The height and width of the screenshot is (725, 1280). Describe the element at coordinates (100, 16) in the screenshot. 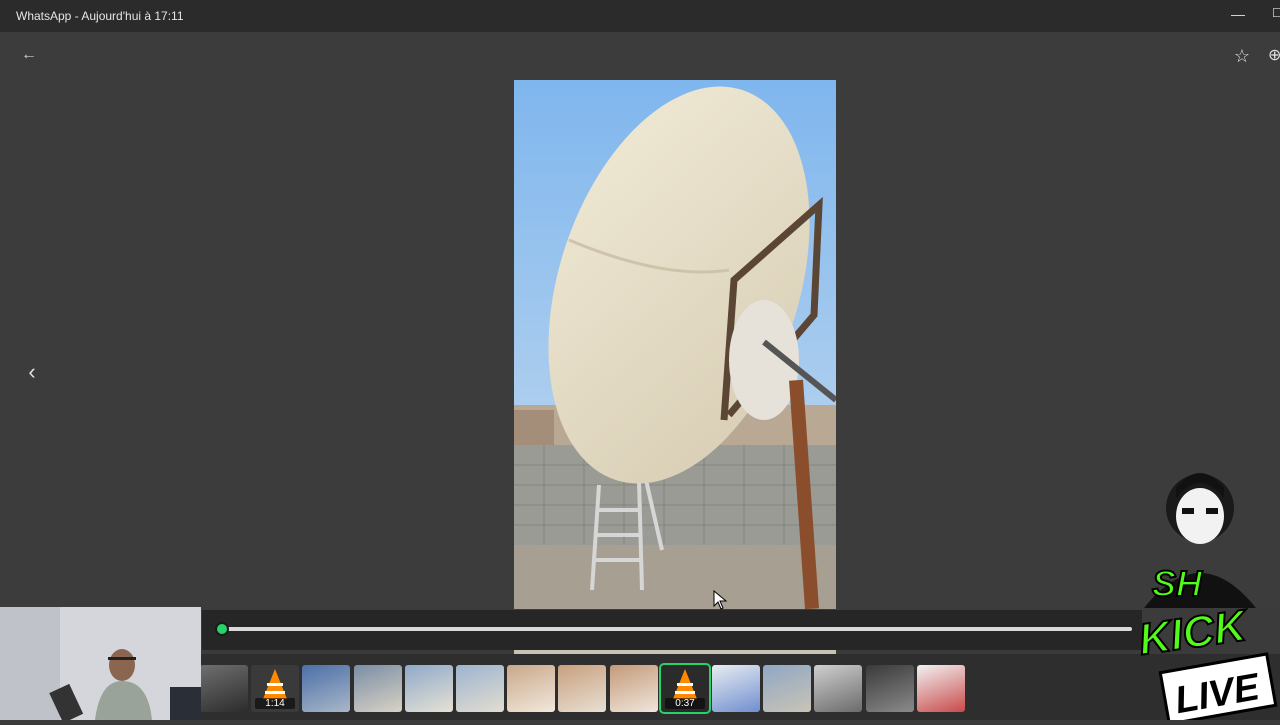

I see `window-title: WhatsApp - Aujourd'hui à 17:11` at that location.